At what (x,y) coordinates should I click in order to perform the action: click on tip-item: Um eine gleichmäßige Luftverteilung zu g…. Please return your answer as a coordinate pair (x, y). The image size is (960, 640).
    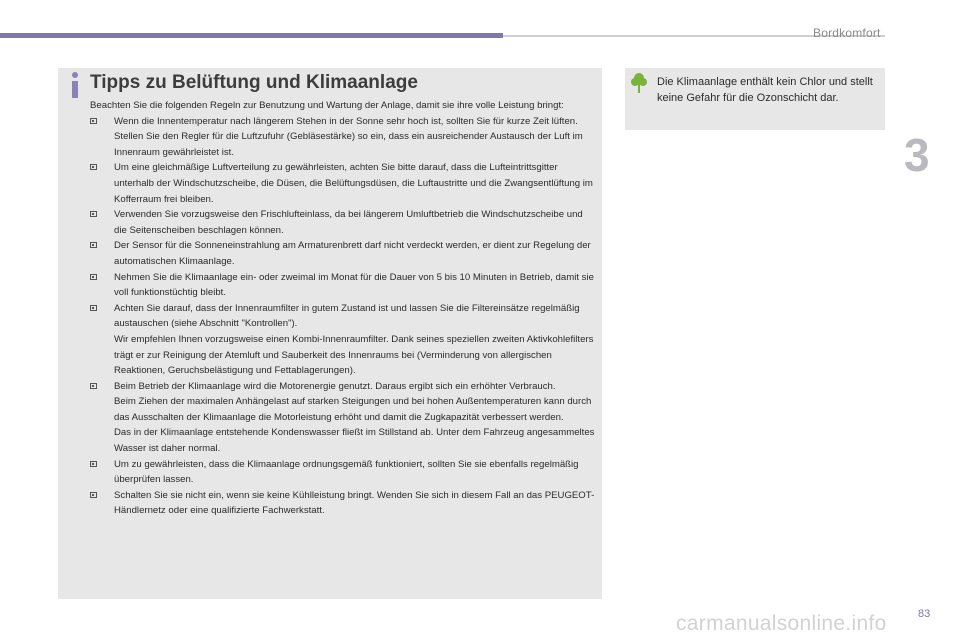
    Looking at the image, I should click on (344, 183).